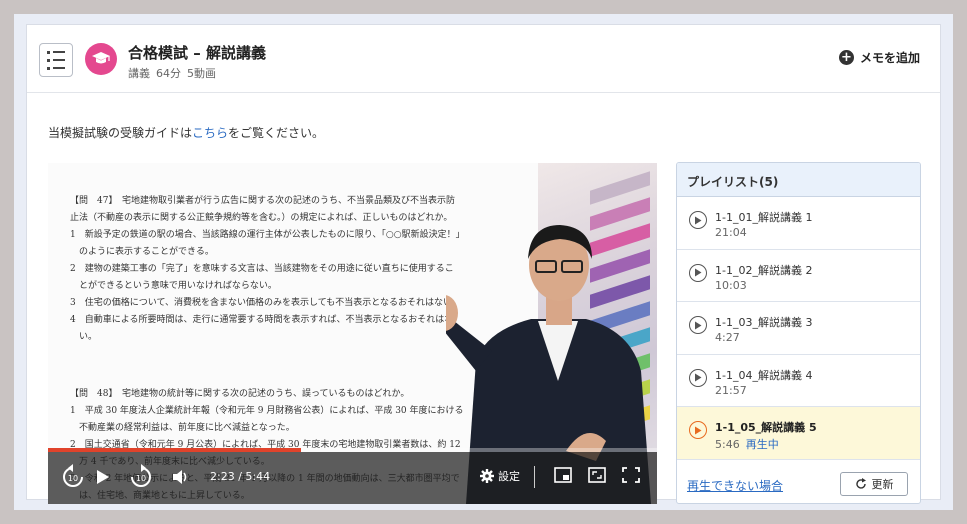  Describe the element at coordinates (727, 445) in the screenshot. I see `playlist-item-duration: 5:46` at that location.